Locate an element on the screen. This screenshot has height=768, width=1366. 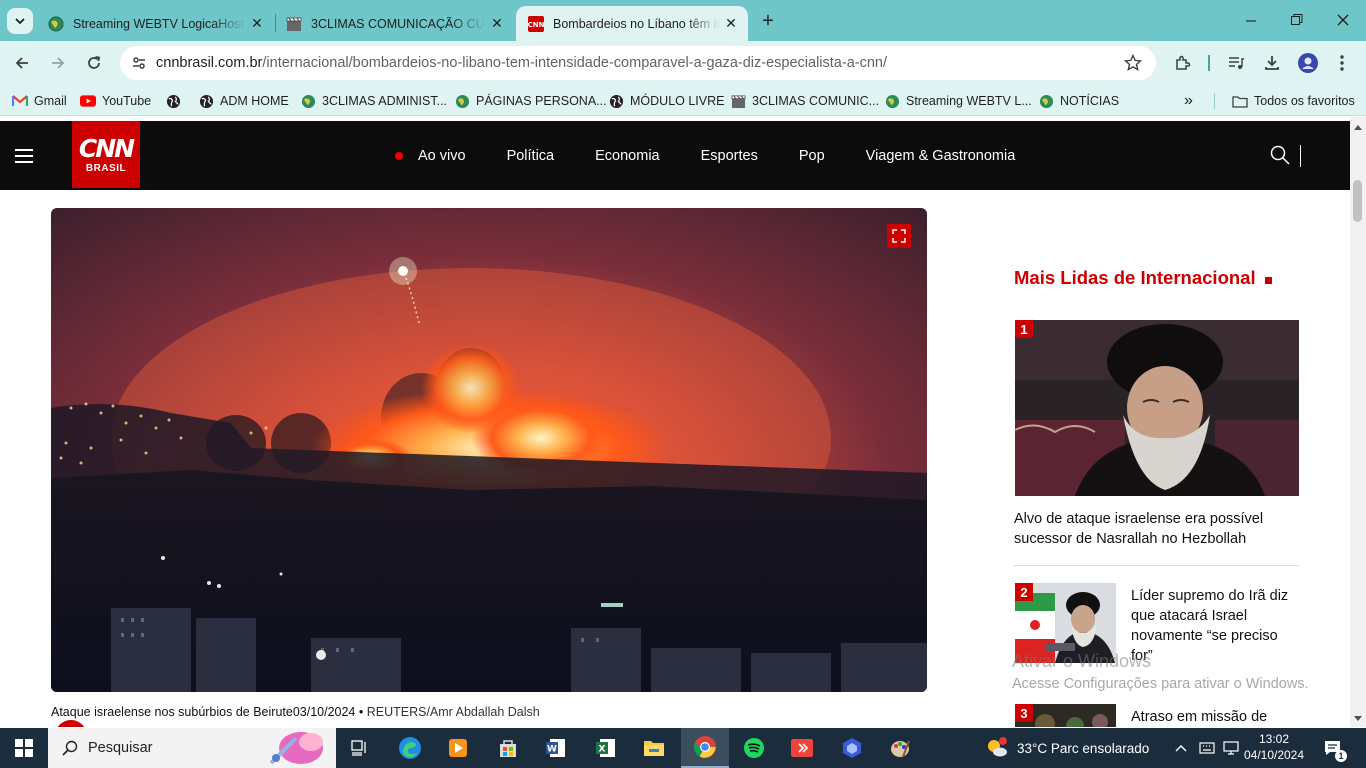
taskbar-store is located at coordinates (508, 748).